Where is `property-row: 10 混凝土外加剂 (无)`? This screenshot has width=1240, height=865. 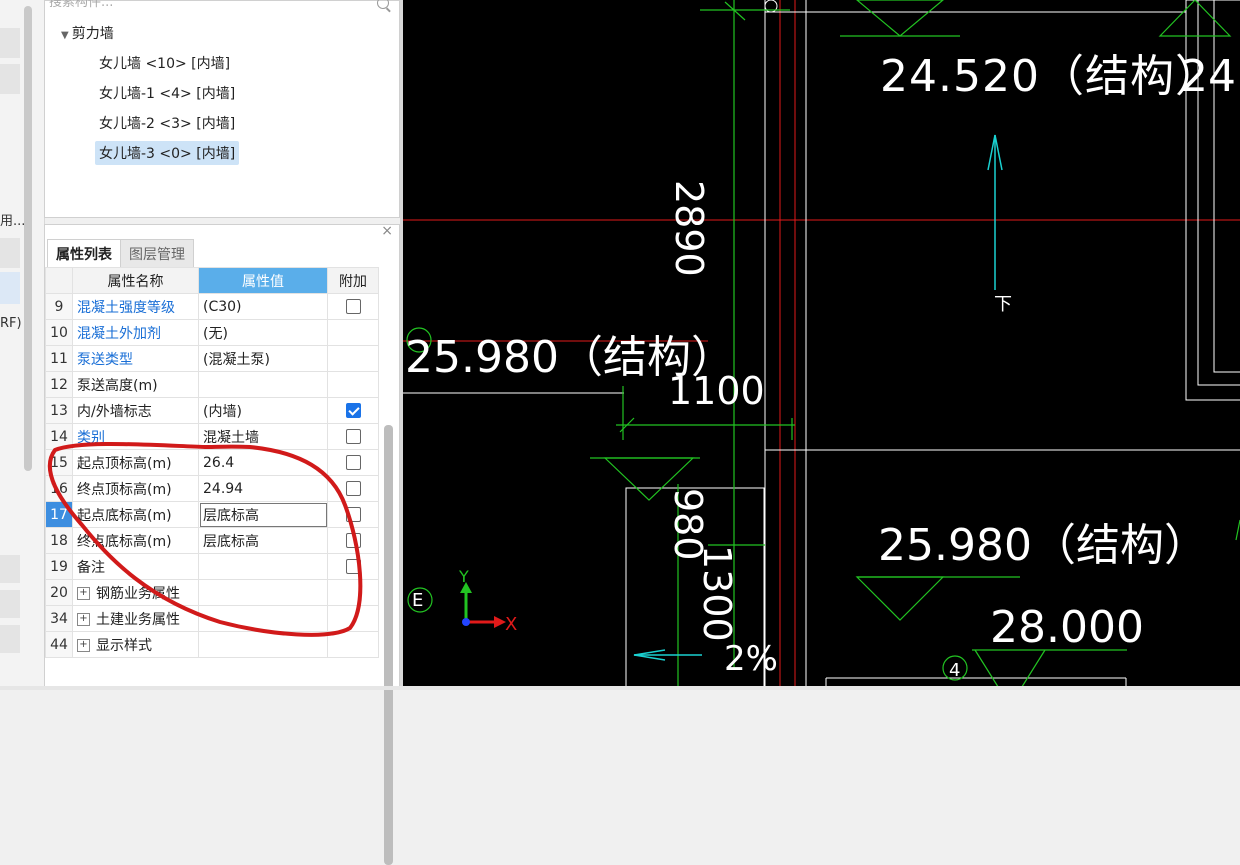
property-row: 10 混凝土外加剂 (无) is located at coordinates (212, 332).